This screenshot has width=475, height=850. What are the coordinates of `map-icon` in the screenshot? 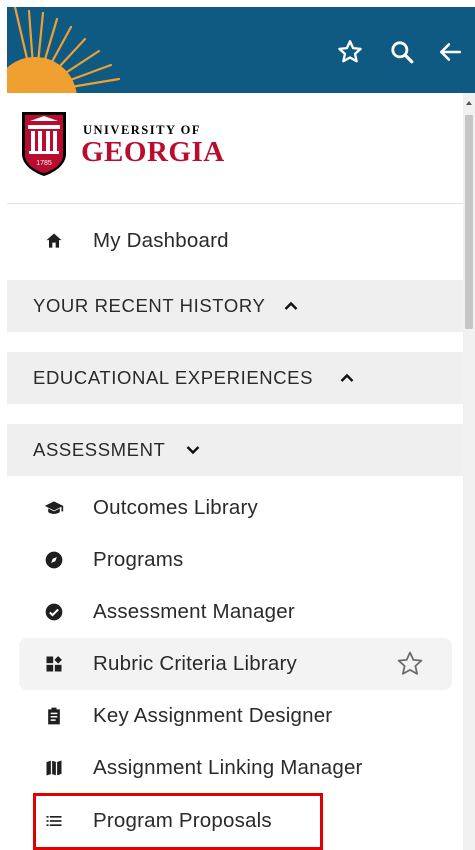 It's located at (54, 768).